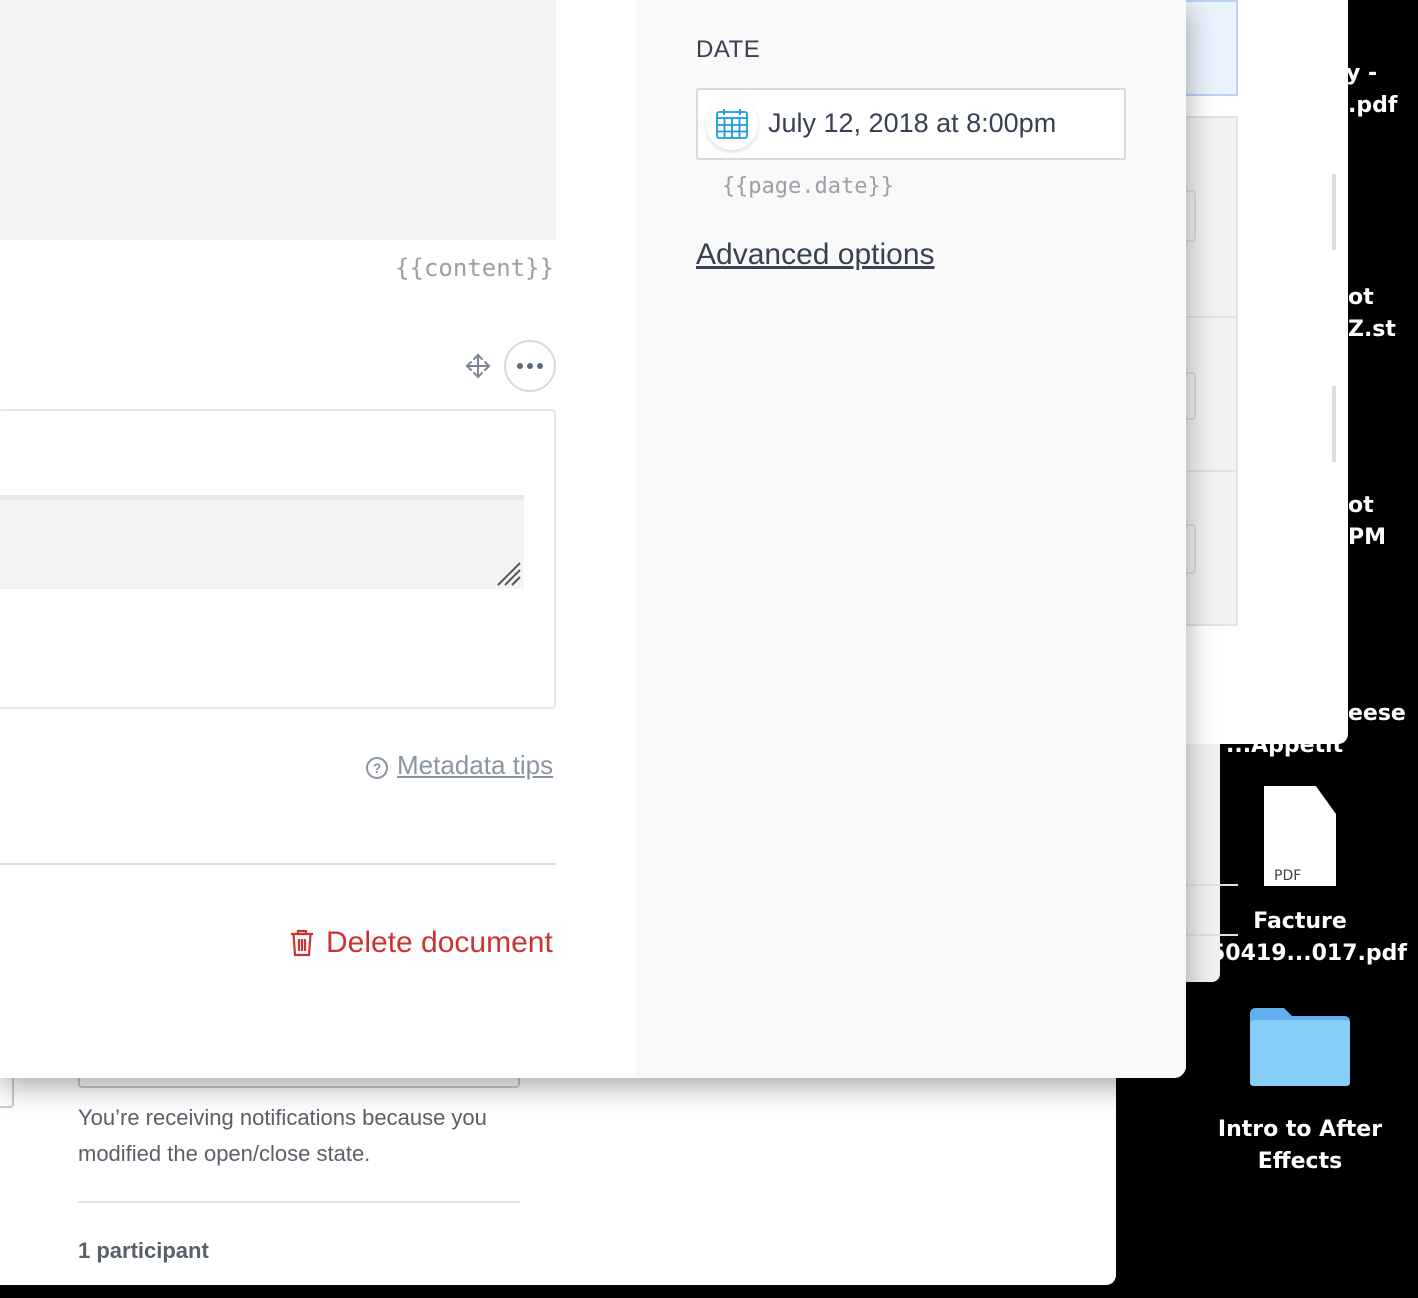  I want to click on folder-label-line2: Effects, so click(1300, 1161).